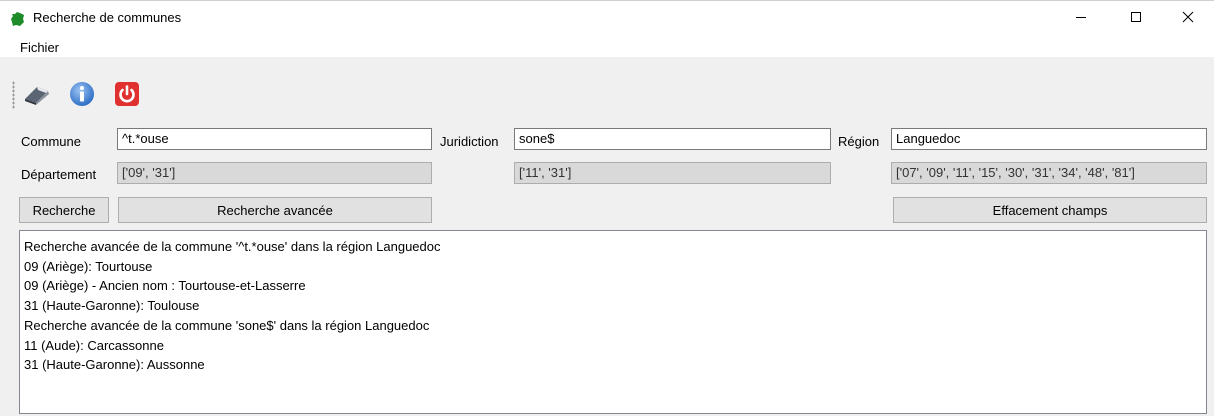 Image resolution: width=1214 pixels, height=416 pixels. What do you see at coordinates (859, 141) in the screenshot?
I see `region-label: Région` at bounding box center [859, 141].